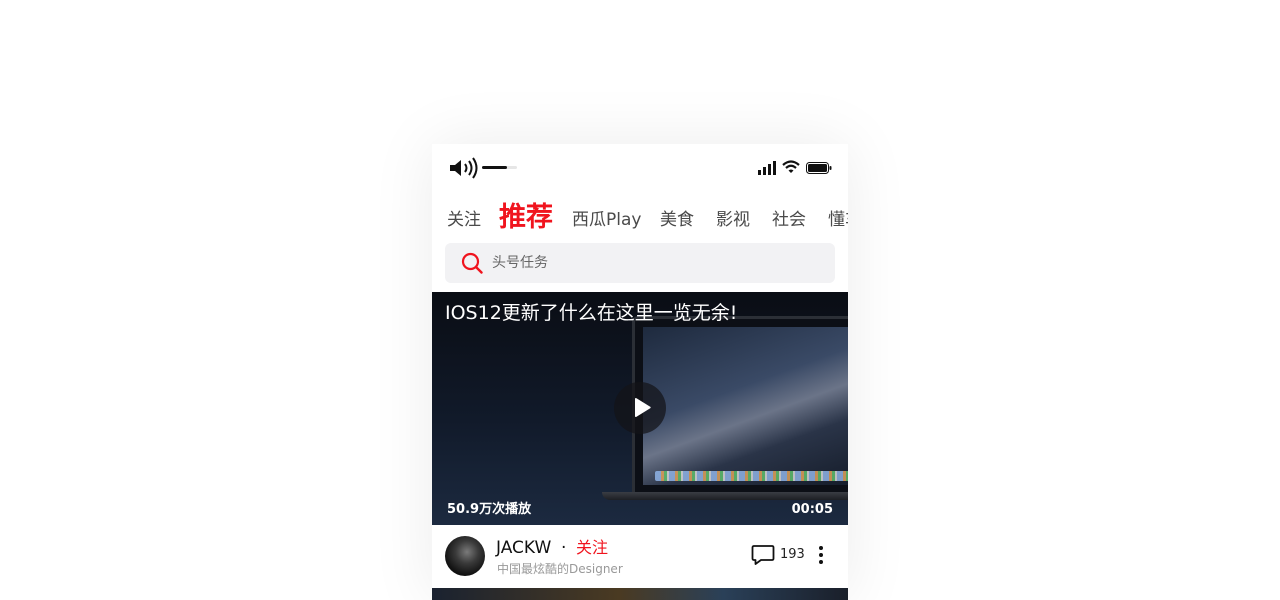  What do you see at coordinates (526, 218) in the screenshot?
I see `tab-recommend: 推荐` at bounding box center [526, 218].